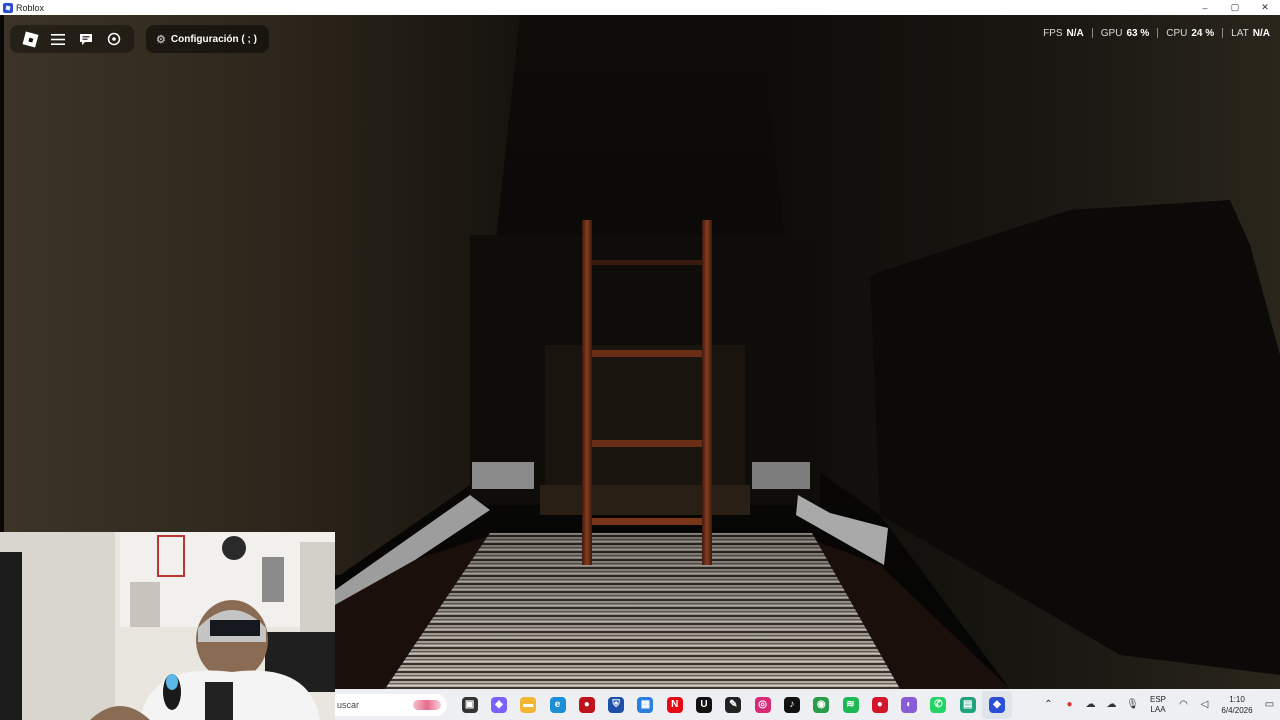  Describe the element at coordinates (30, 7) in the screenshot. I see `window-title: Roblox` at that location.